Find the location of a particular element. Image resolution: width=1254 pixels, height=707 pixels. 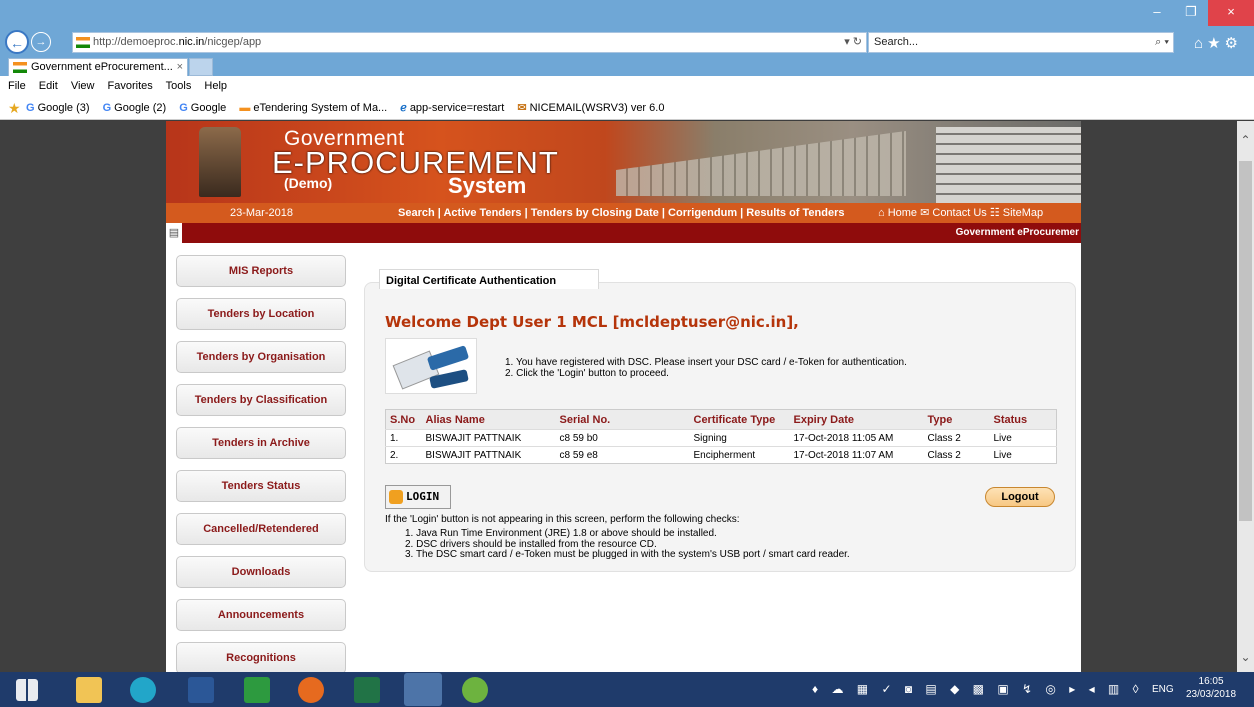

vertical-scrollbar: ⌃ ⌄ is located at coordinates (1245, 396).